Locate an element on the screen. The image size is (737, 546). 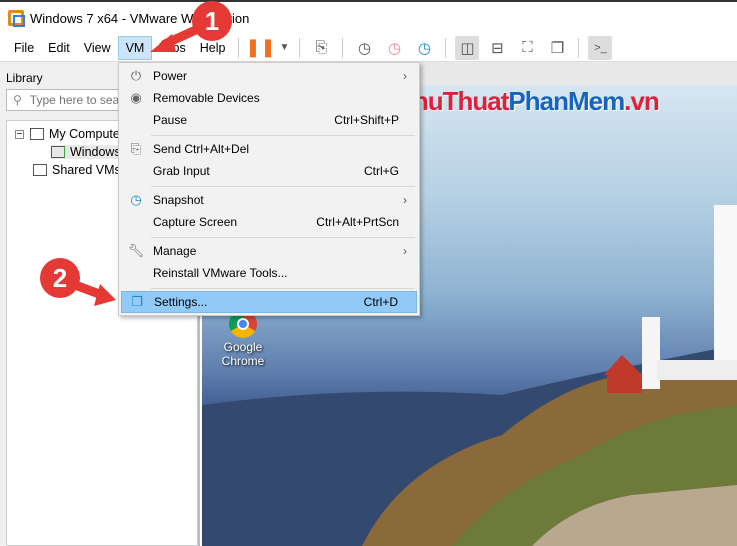
menu-item-label: Send Ctrl+Alt+Del is located at coordinates (201, 149).